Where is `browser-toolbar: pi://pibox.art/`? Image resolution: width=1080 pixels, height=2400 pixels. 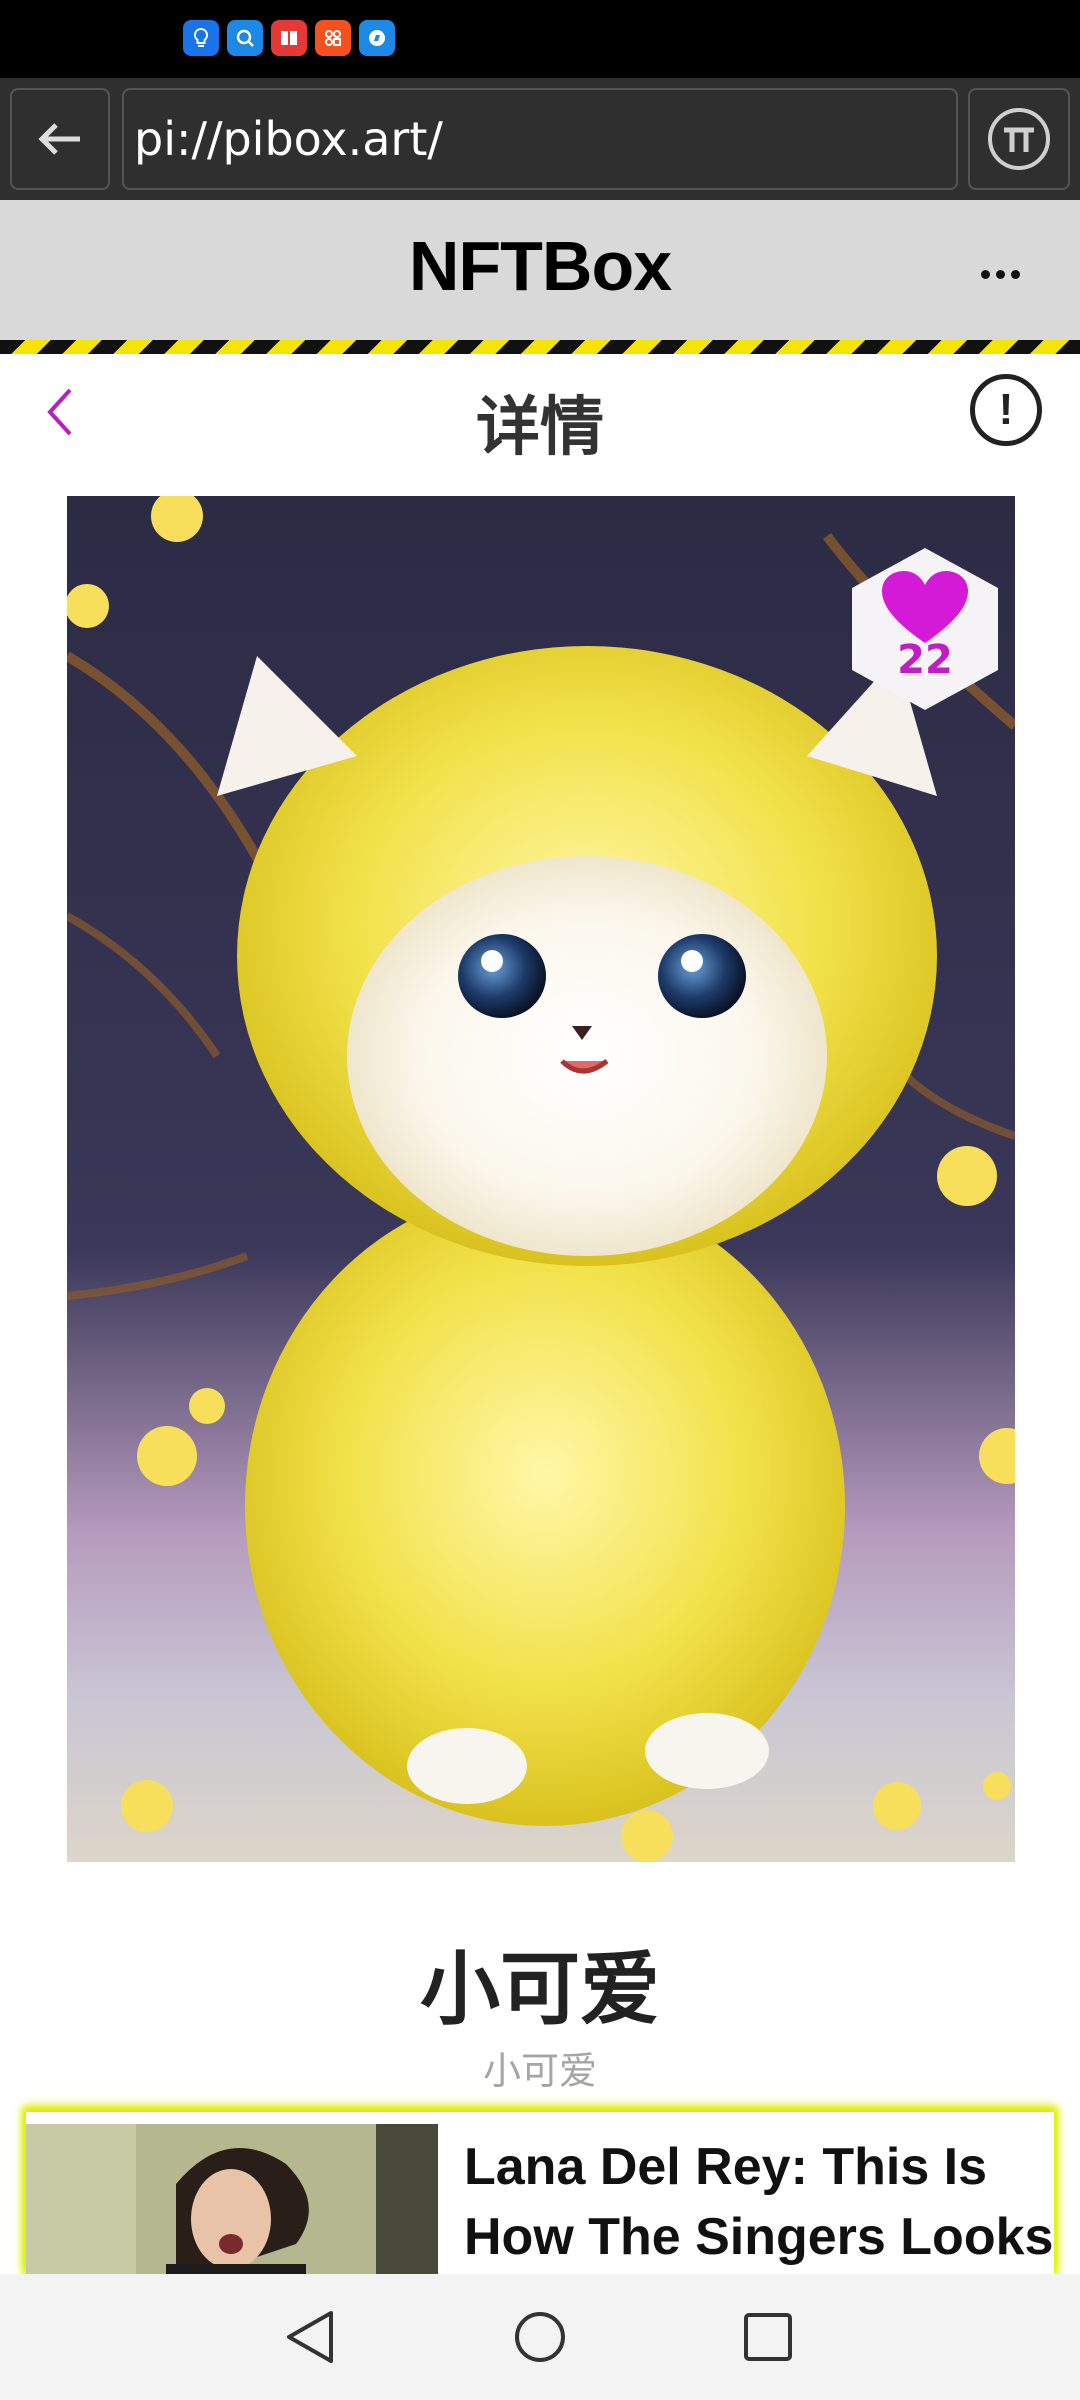
browser-toolbar: pi://pibox.art/ is located at coordinates (540, 139).